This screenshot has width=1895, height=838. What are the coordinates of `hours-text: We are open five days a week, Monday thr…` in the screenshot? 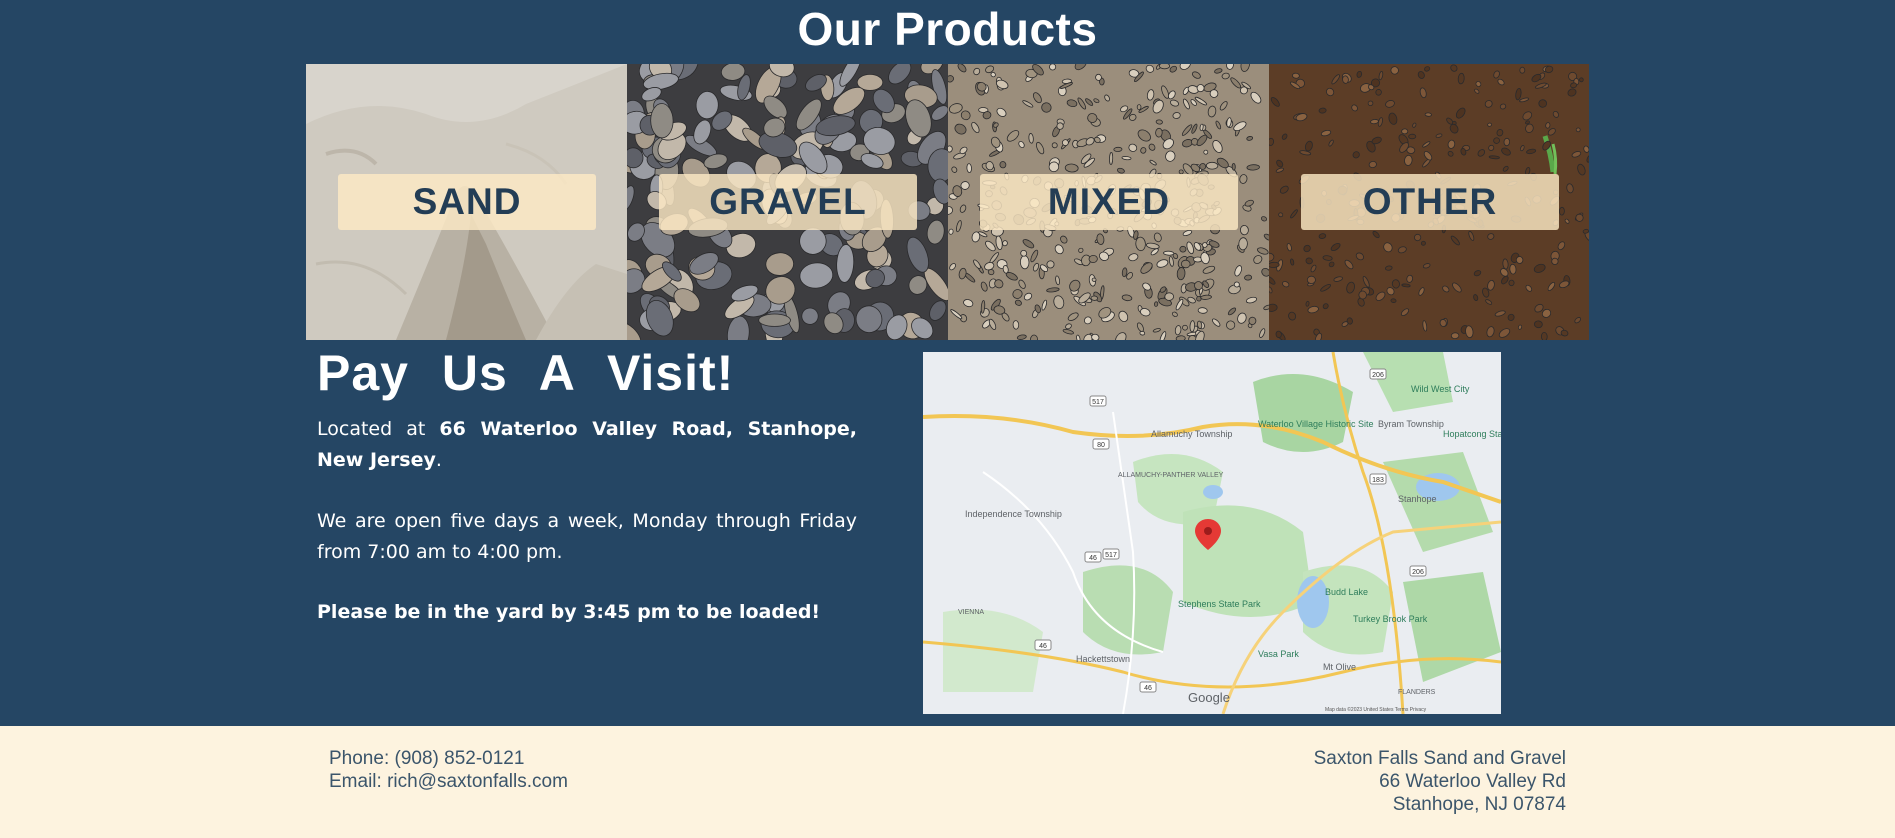 It's located at (587, 536).